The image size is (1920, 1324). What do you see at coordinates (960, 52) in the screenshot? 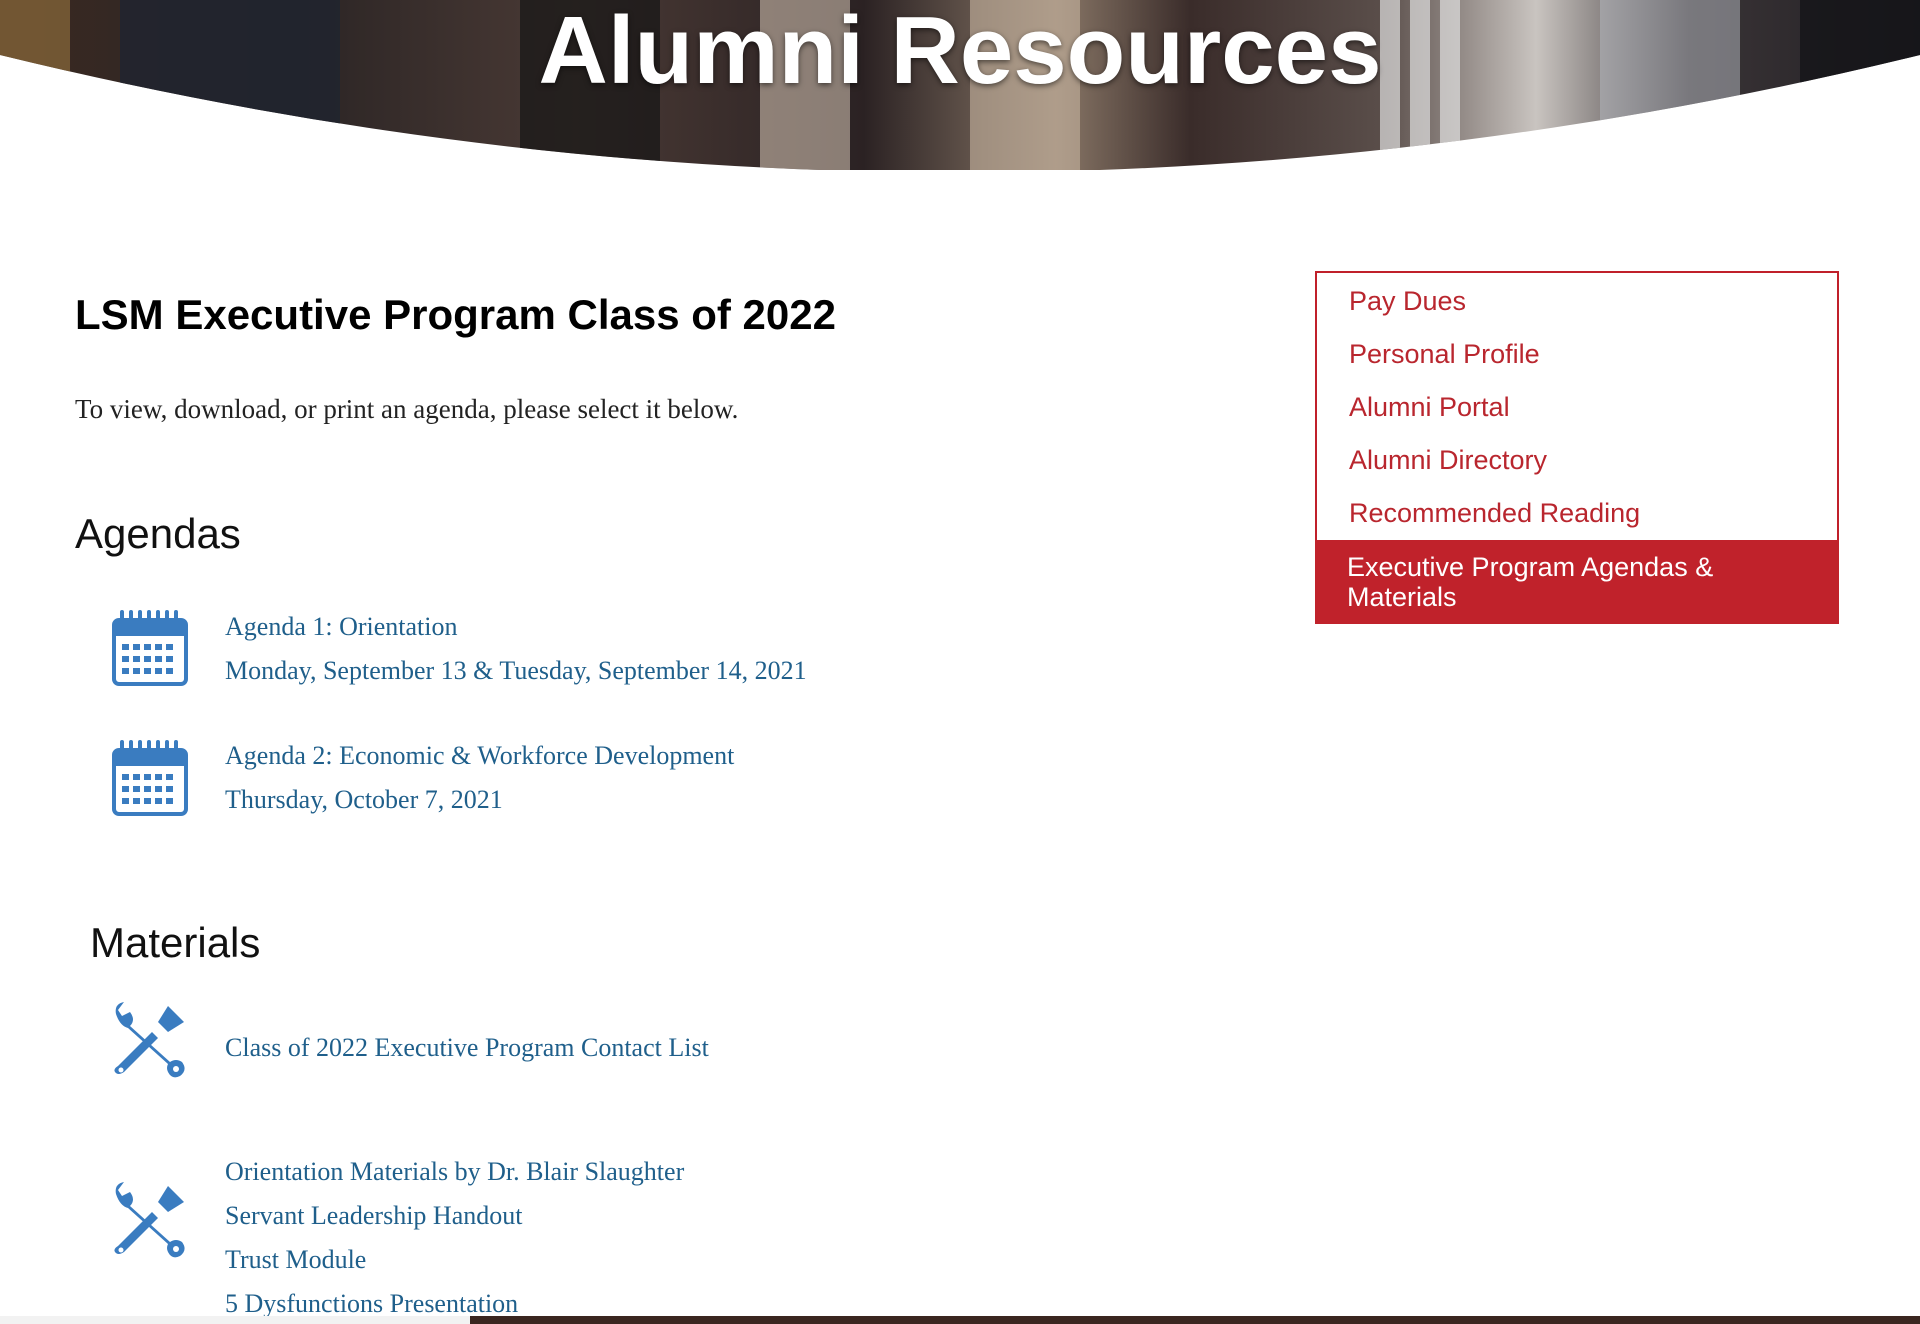
I see `page-title: Alumni Resources` at bounding box center [960, 52].